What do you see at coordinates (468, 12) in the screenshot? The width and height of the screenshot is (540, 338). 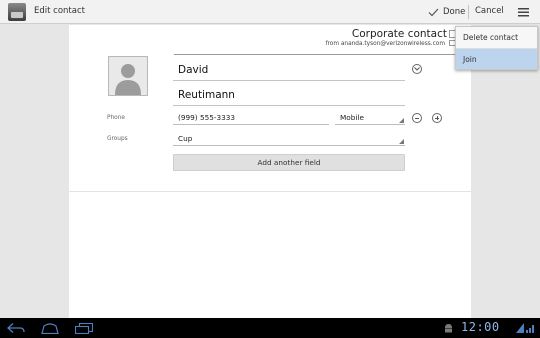 I see `action-divider` at bounding box center [468, 12].